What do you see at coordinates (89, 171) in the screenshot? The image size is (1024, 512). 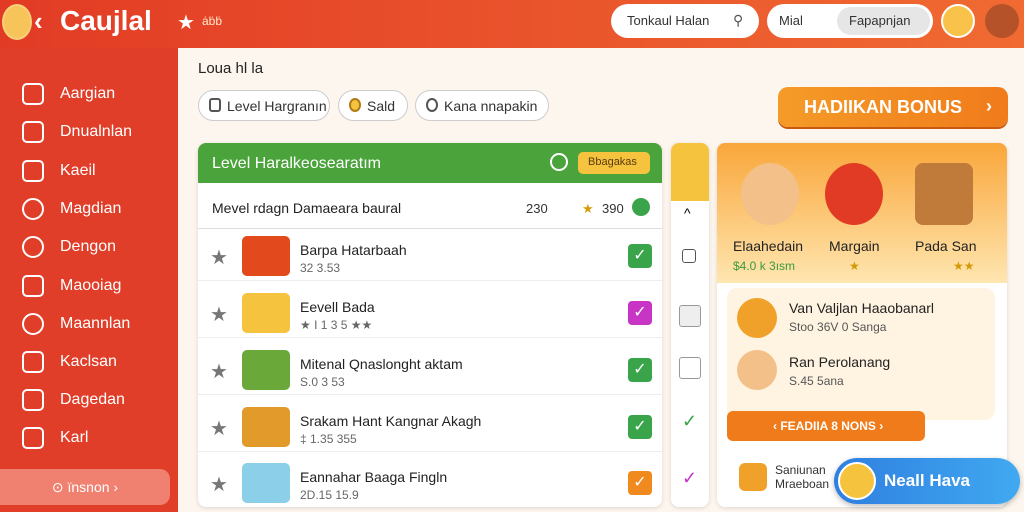 I see `sidebar-item-3: Kaeil` at bounding box center [89, 171].